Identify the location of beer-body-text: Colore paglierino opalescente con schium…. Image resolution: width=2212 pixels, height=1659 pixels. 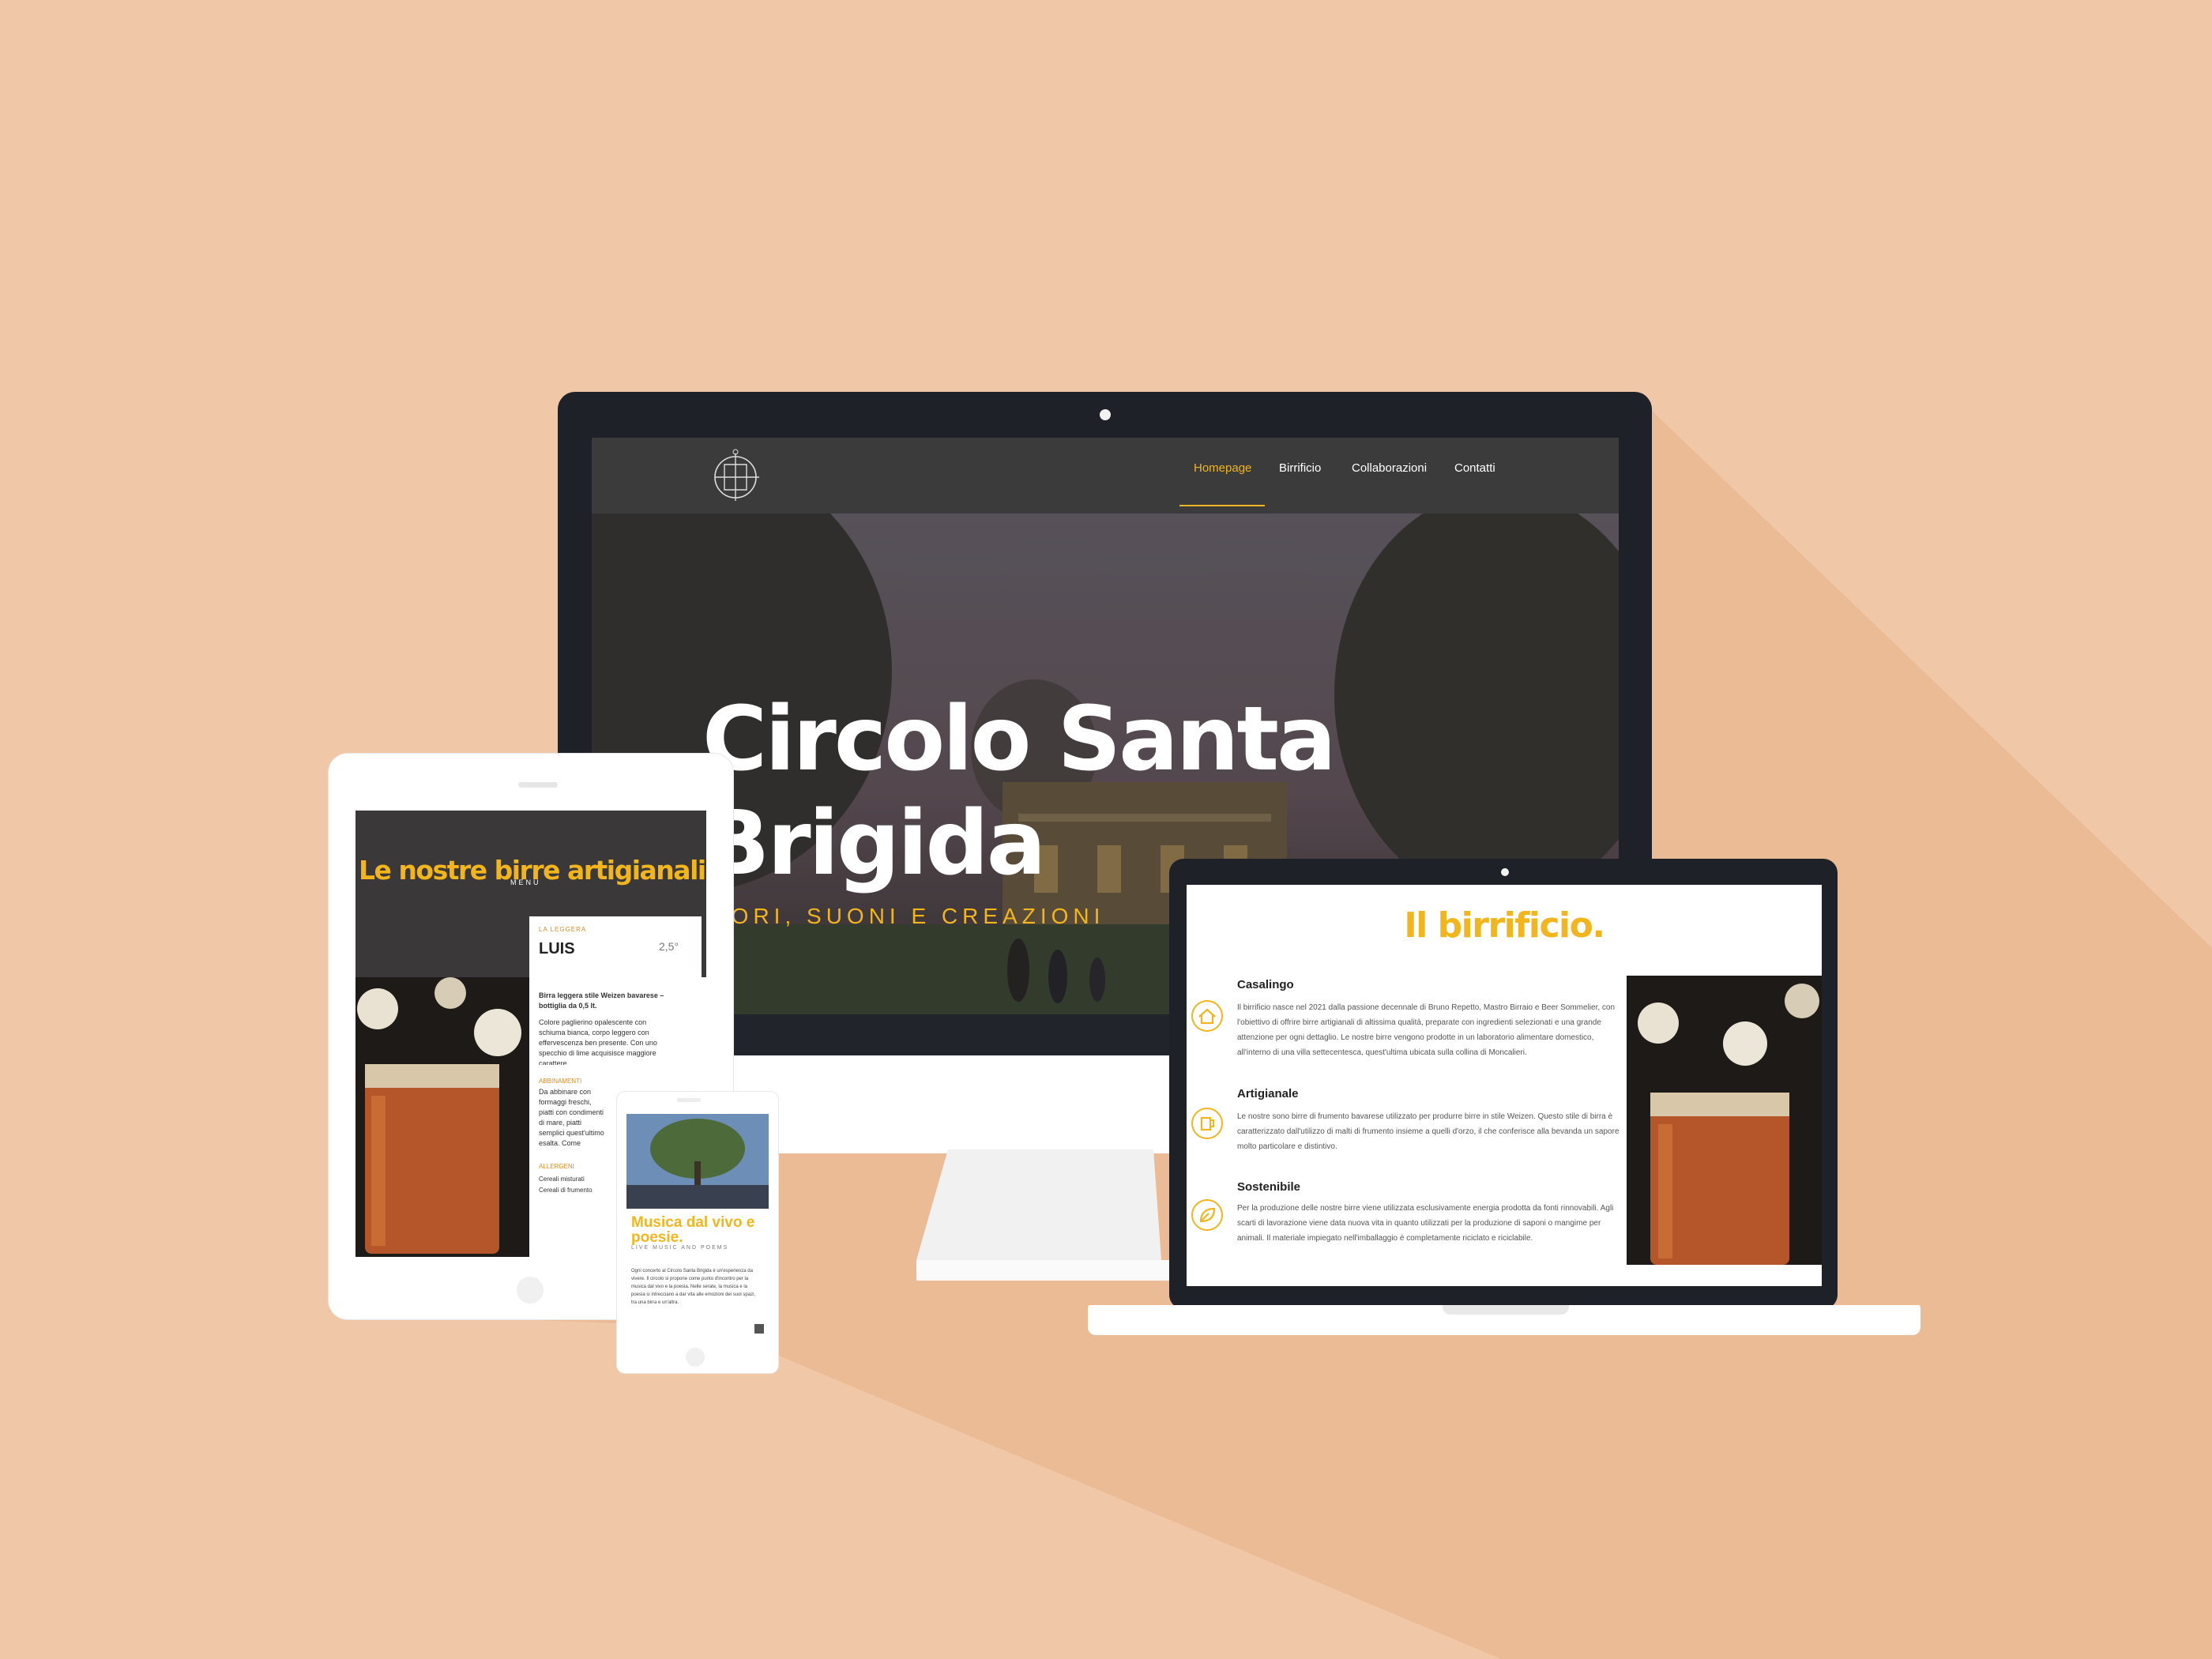
(598, 1041).